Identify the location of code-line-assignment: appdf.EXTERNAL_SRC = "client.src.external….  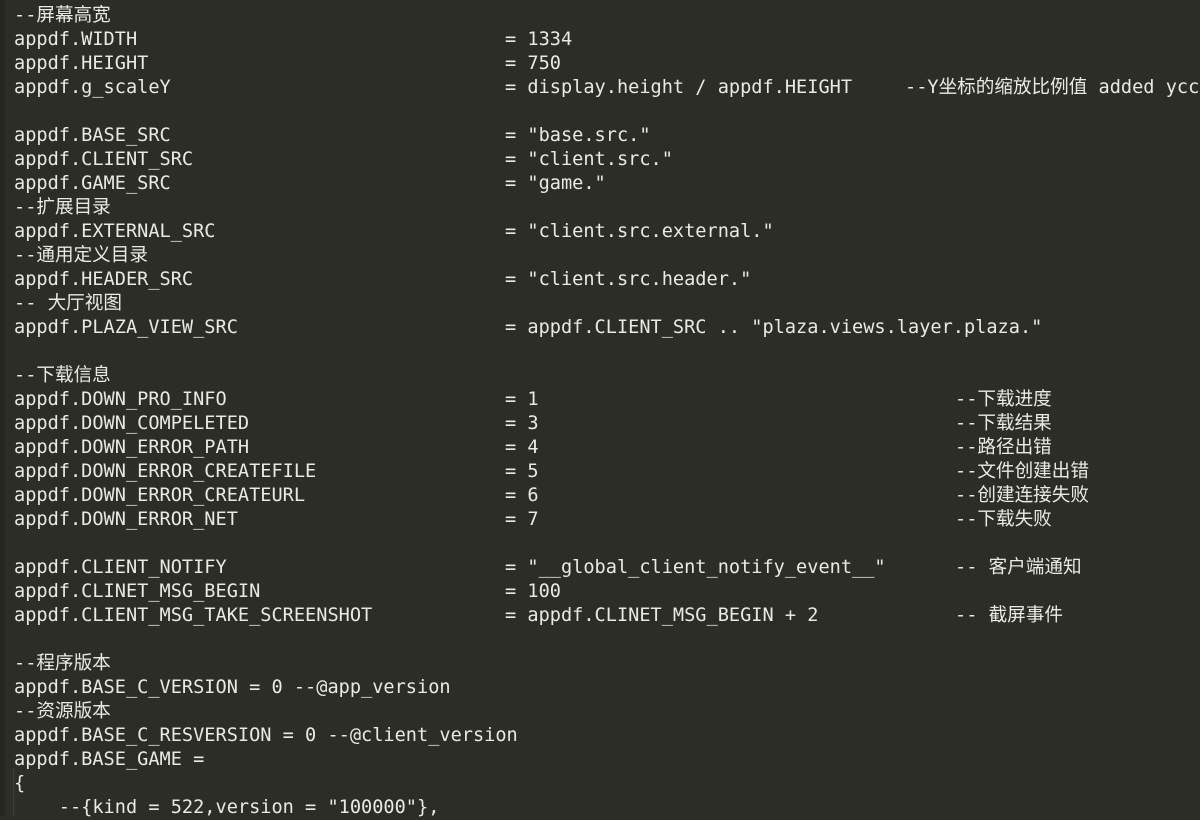
(600, 232).